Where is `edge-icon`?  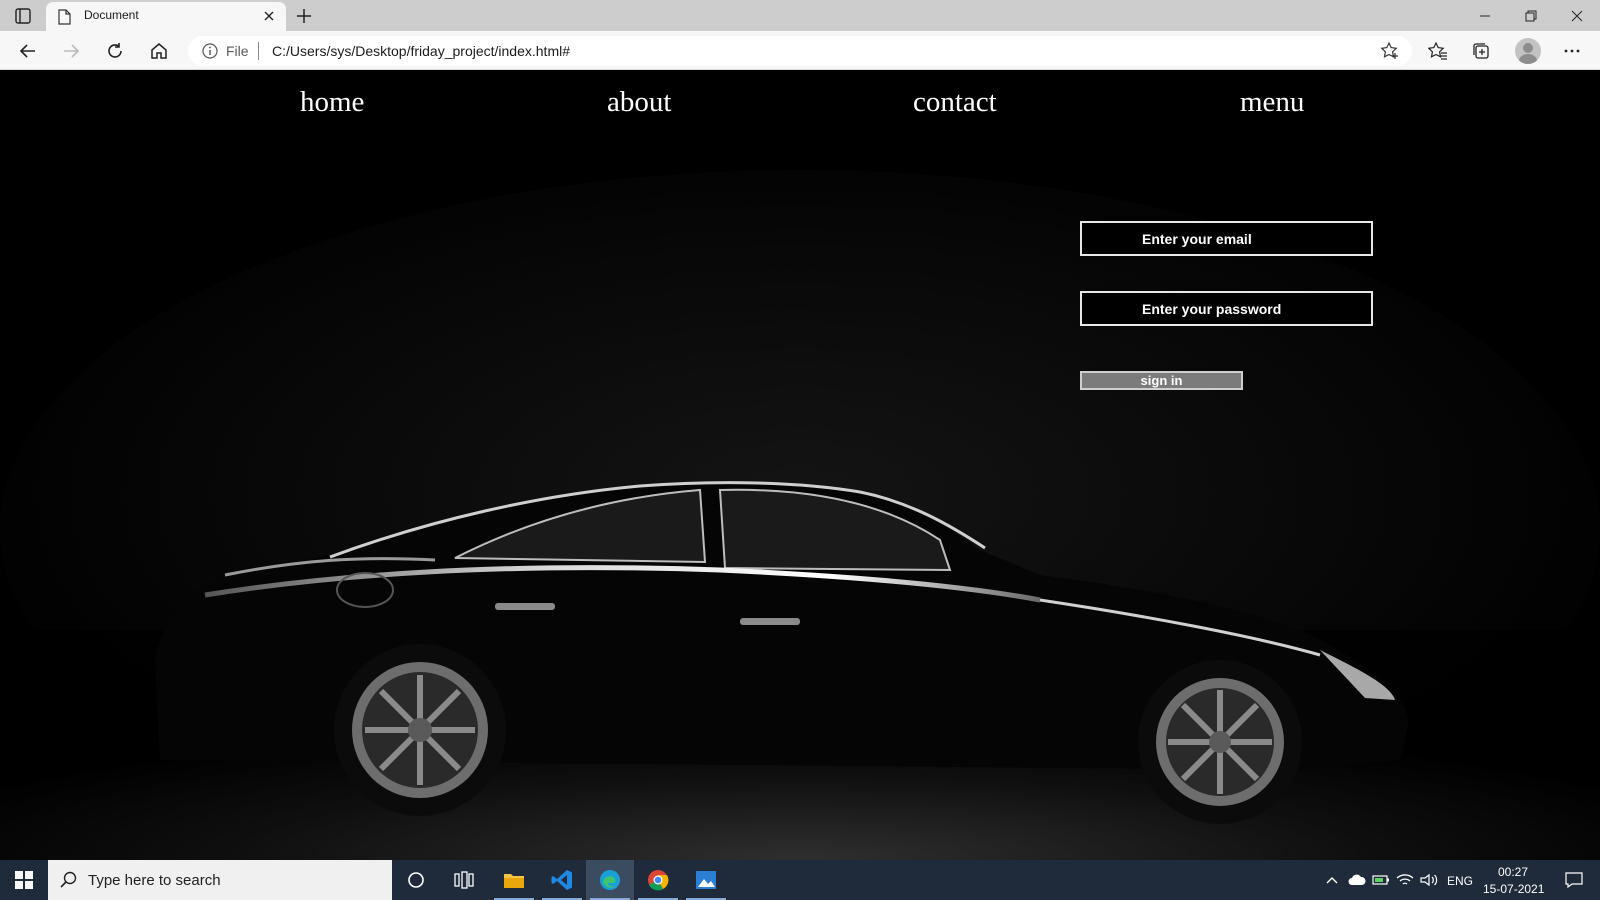
edge-icon is located at coordinates (610, 880).